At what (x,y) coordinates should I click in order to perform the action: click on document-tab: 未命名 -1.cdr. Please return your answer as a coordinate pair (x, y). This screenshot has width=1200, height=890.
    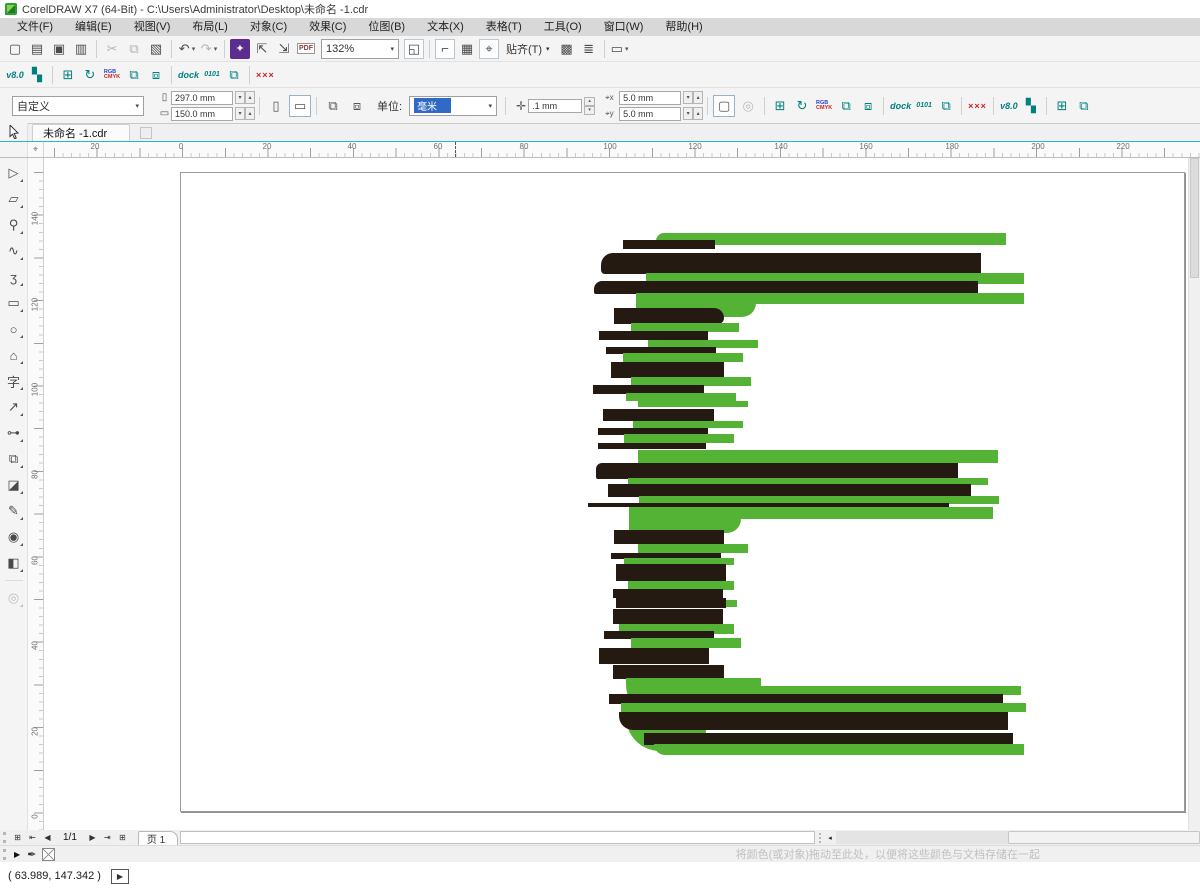
    Looking at the image, I should click on (81, 132).